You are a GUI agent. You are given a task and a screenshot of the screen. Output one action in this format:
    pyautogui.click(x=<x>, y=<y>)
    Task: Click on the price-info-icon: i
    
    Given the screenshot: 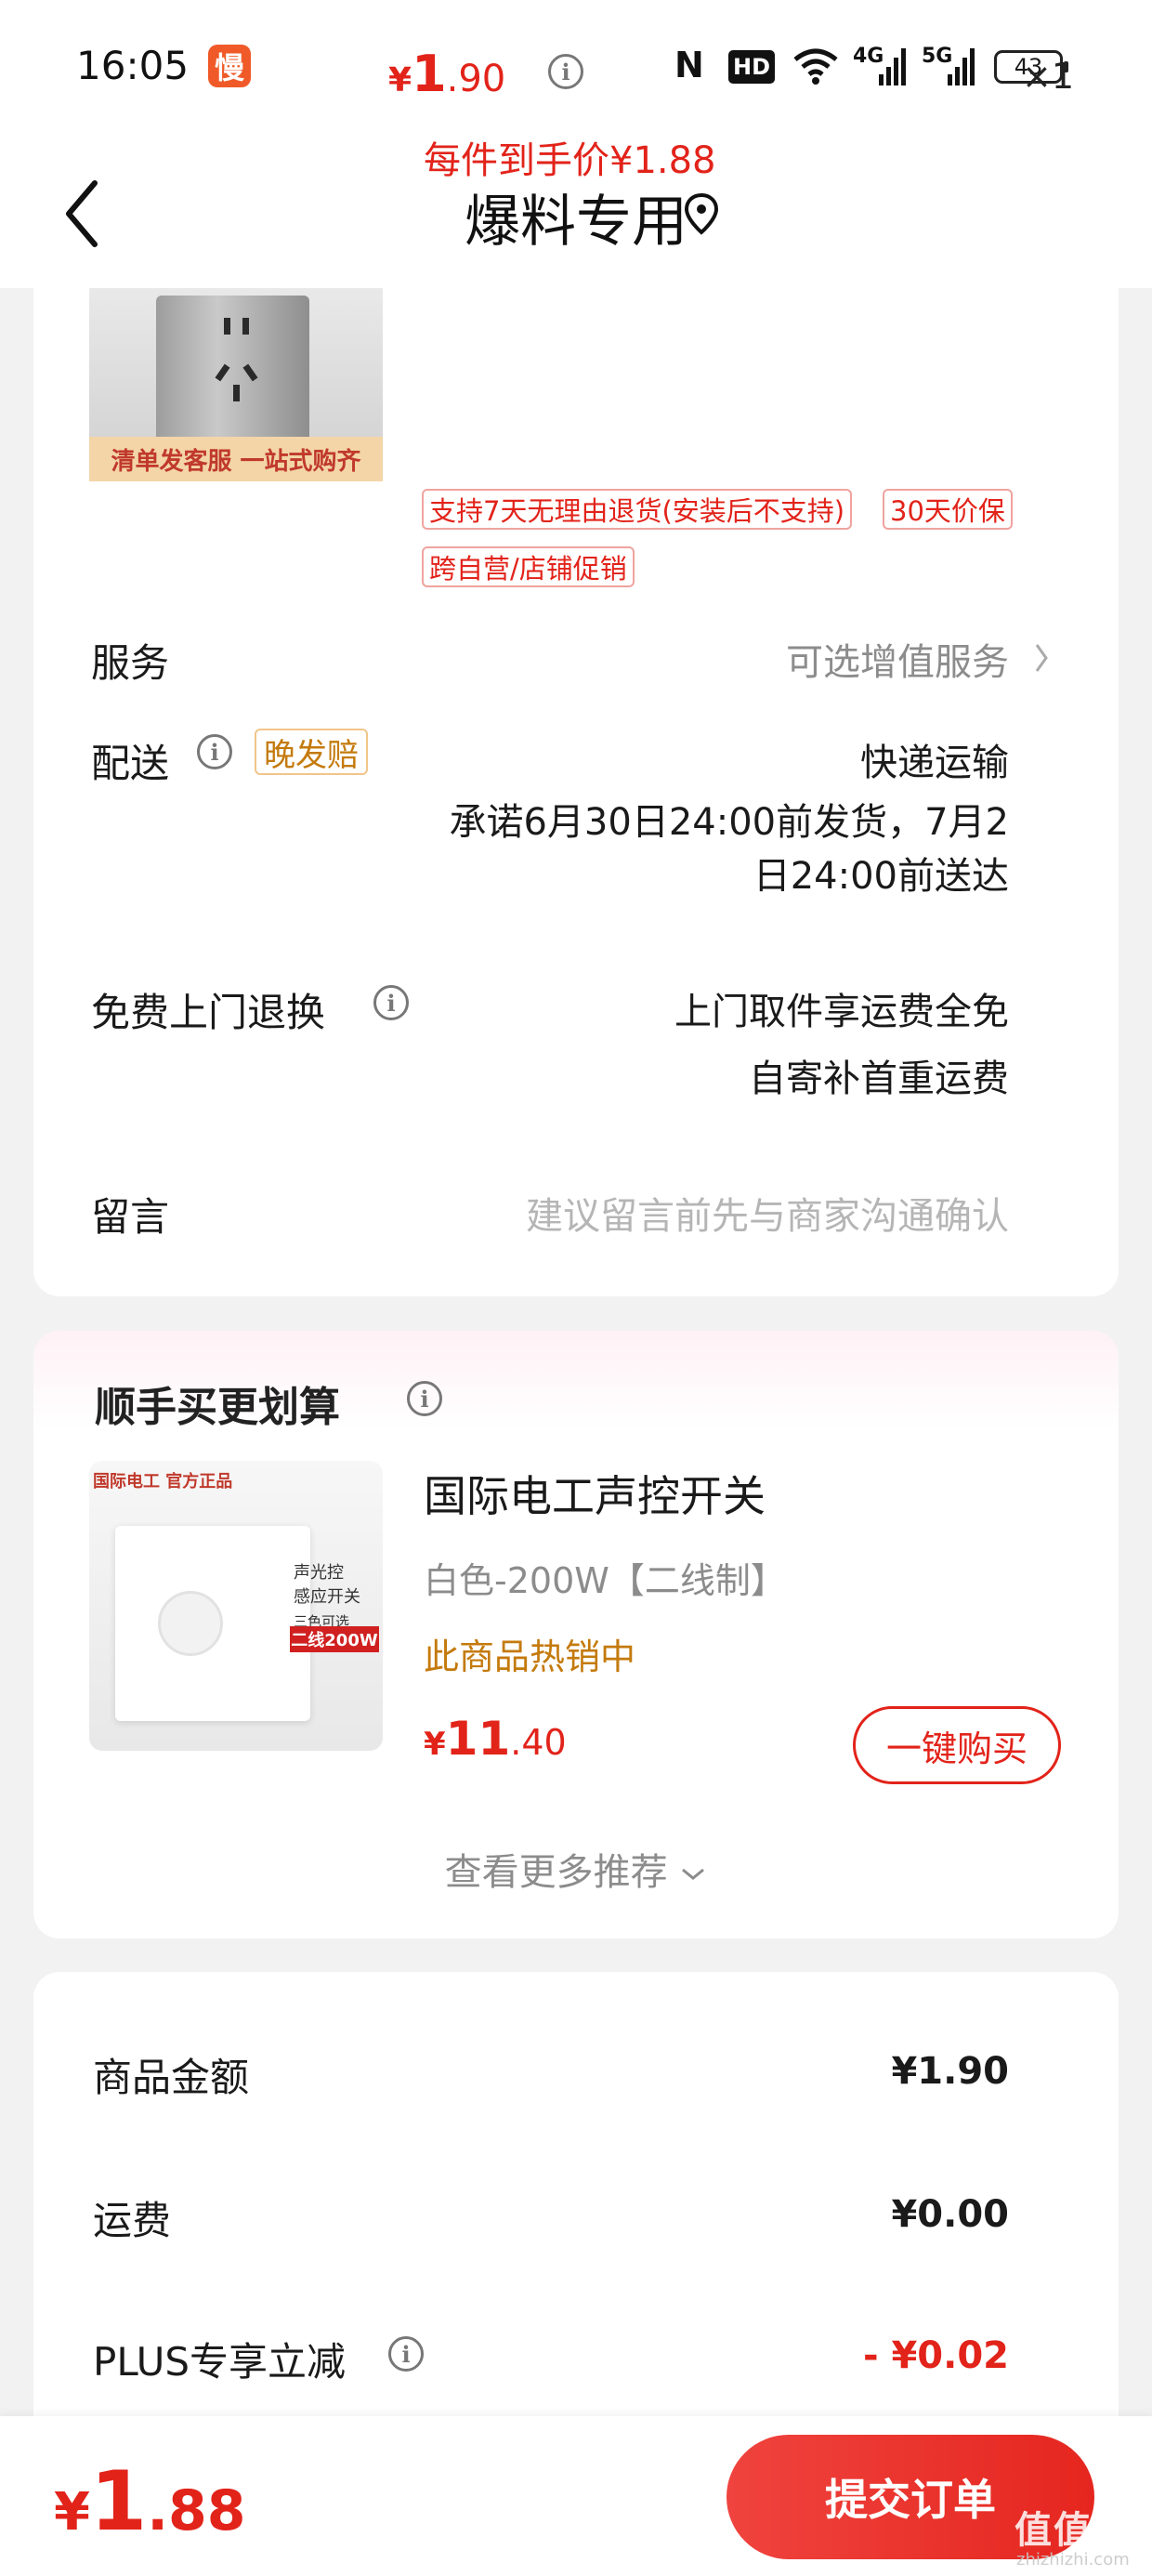 What is the action you would take?
    pyautogui.click(x=565, y=71)
    